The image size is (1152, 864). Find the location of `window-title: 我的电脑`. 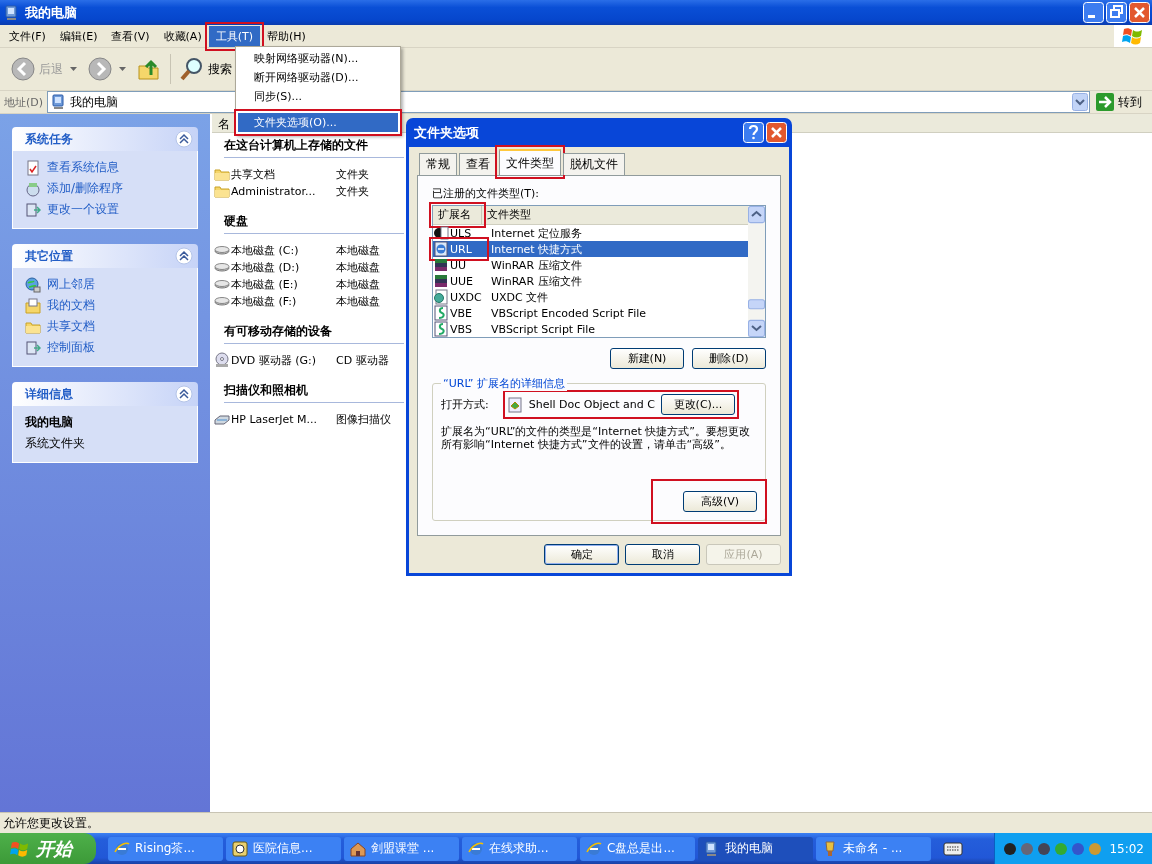

window-title: 我的电脑 is located at coordinates (51, 12).